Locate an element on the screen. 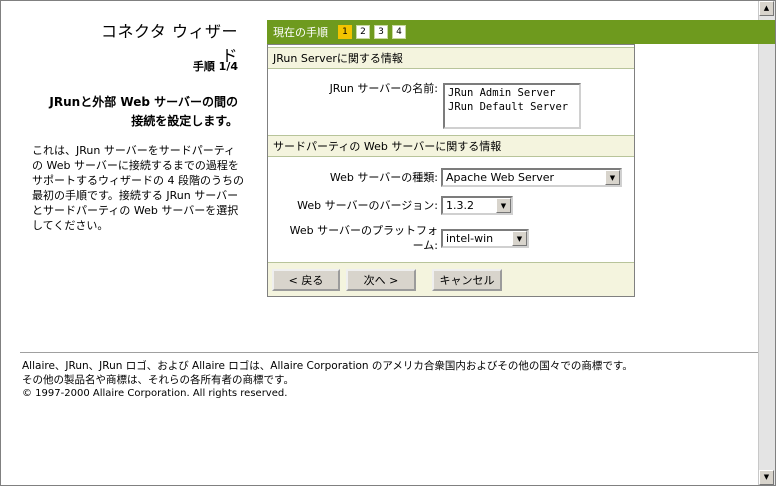 The height and width of the screenshot is (486, 776). list-item: JRun Default Server is located at coordinates (512, 107).